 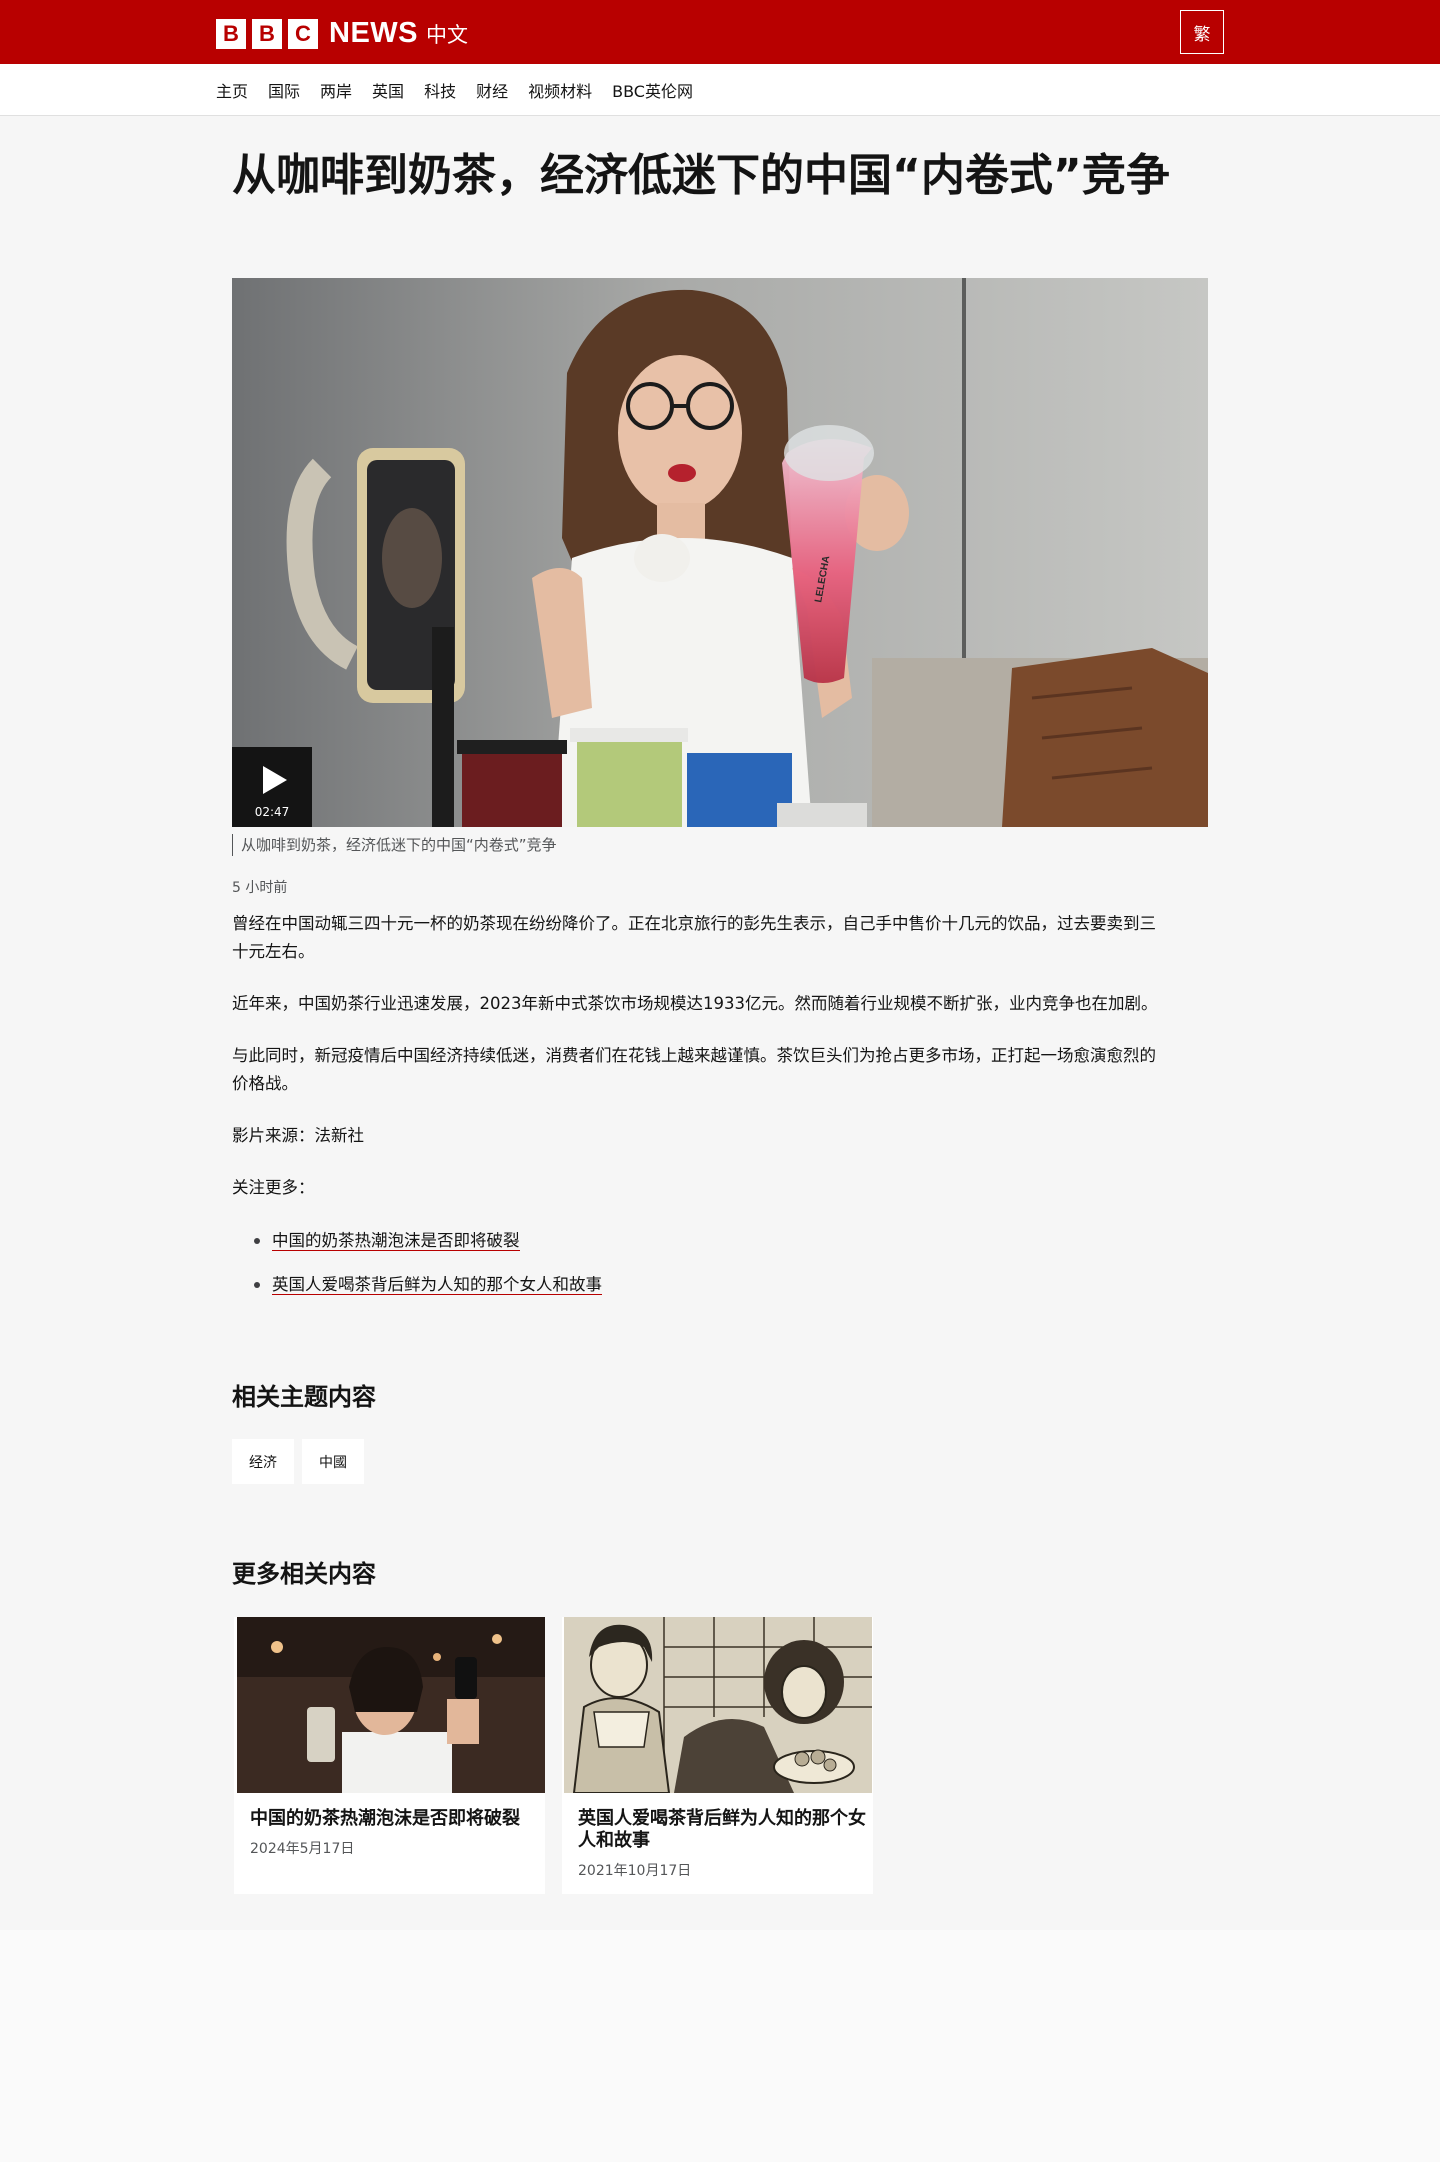 What do you see at coordinates (373, 33) in the screenshot?
I see `news-wordmark: NEWS` at bounding box center [373, 33].